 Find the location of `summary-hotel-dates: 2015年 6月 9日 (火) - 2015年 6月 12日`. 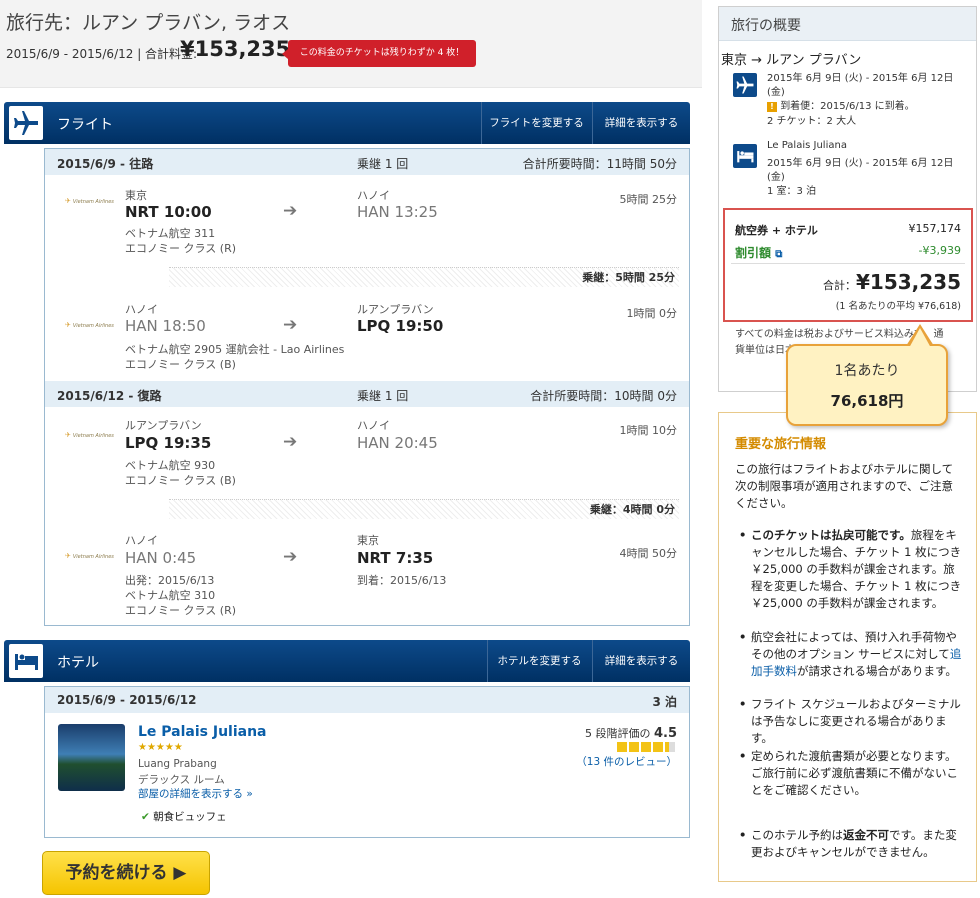

summary-hotel-dates: 2015年 6月 9日 (火) - 2015年 6月 12日 is located at coordinates (860, 163).